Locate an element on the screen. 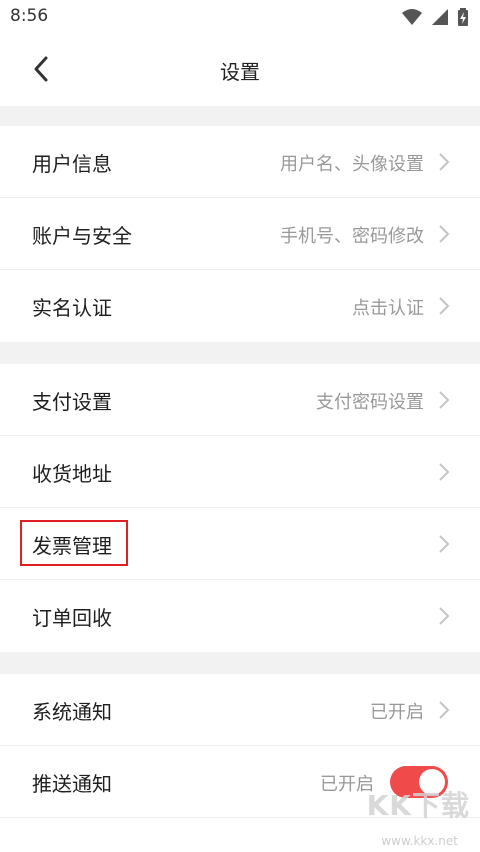  settings-row-system-notice: 系统通知 已开启 is located at coordinates (240, 710).